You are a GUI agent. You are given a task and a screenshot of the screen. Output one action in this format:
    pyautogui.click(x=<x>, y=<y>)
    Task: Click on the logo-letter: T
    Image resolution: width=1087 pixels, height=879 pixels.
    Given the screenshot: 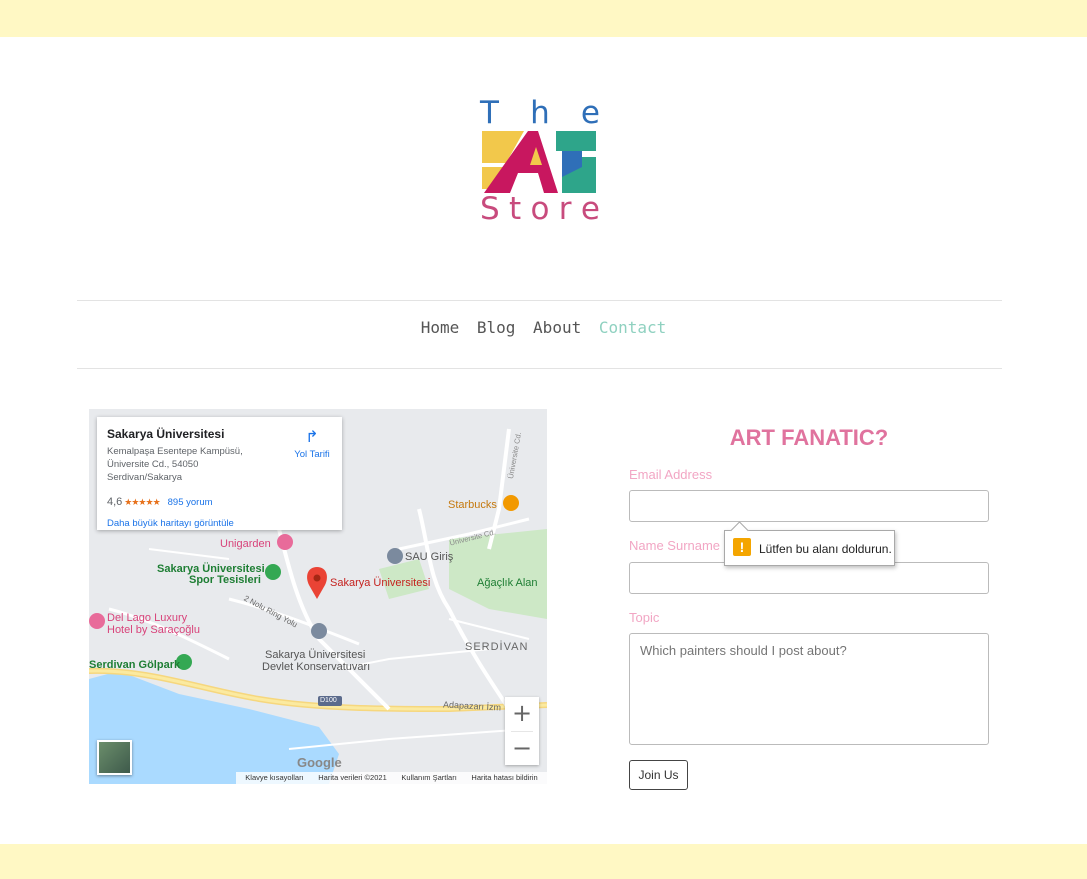 What is the action you would take?
    pyautogui.click(x=489, y=113)
    